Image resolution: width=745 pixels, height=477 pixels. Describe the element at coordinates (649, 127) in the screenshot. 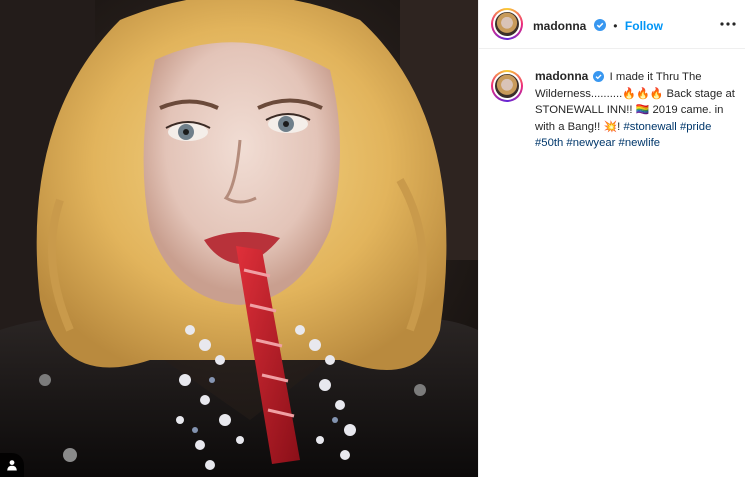

I see `hashtag-link: #stonewall` at that location.